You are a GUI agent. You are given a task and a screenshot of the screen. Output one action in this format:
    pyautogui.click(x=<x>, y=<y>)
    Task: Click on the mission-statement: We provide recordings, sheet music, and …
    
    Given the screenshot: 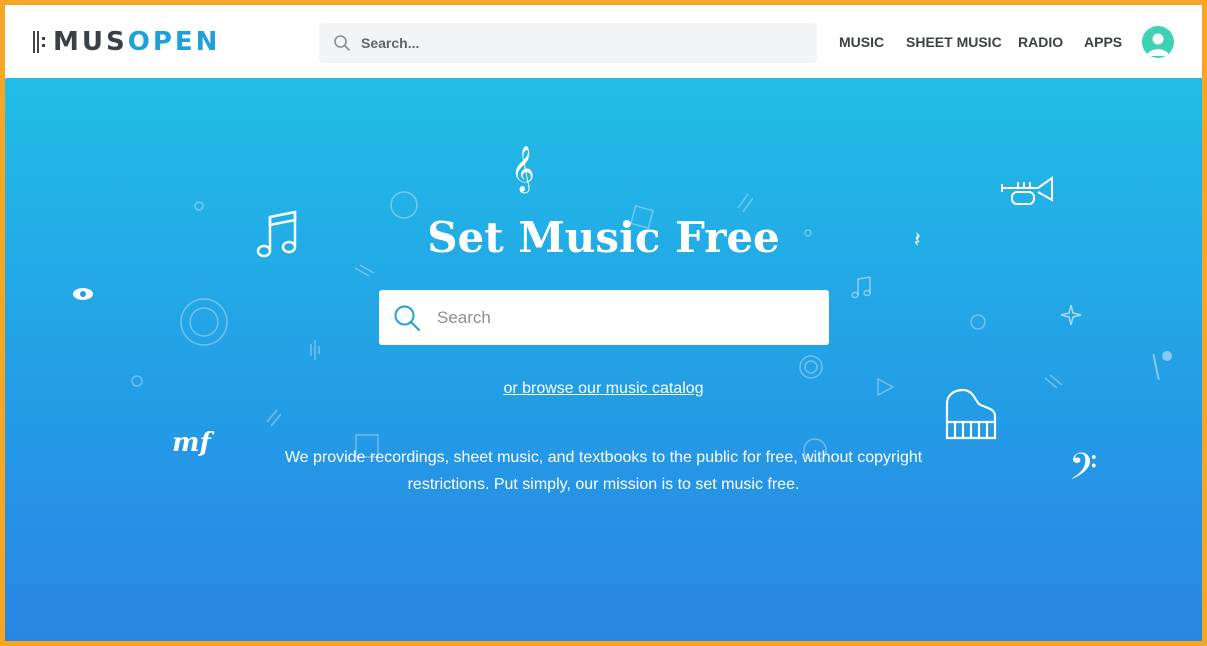 What is the action you would take?
    pyautogui.click(x=603, y=471)
    